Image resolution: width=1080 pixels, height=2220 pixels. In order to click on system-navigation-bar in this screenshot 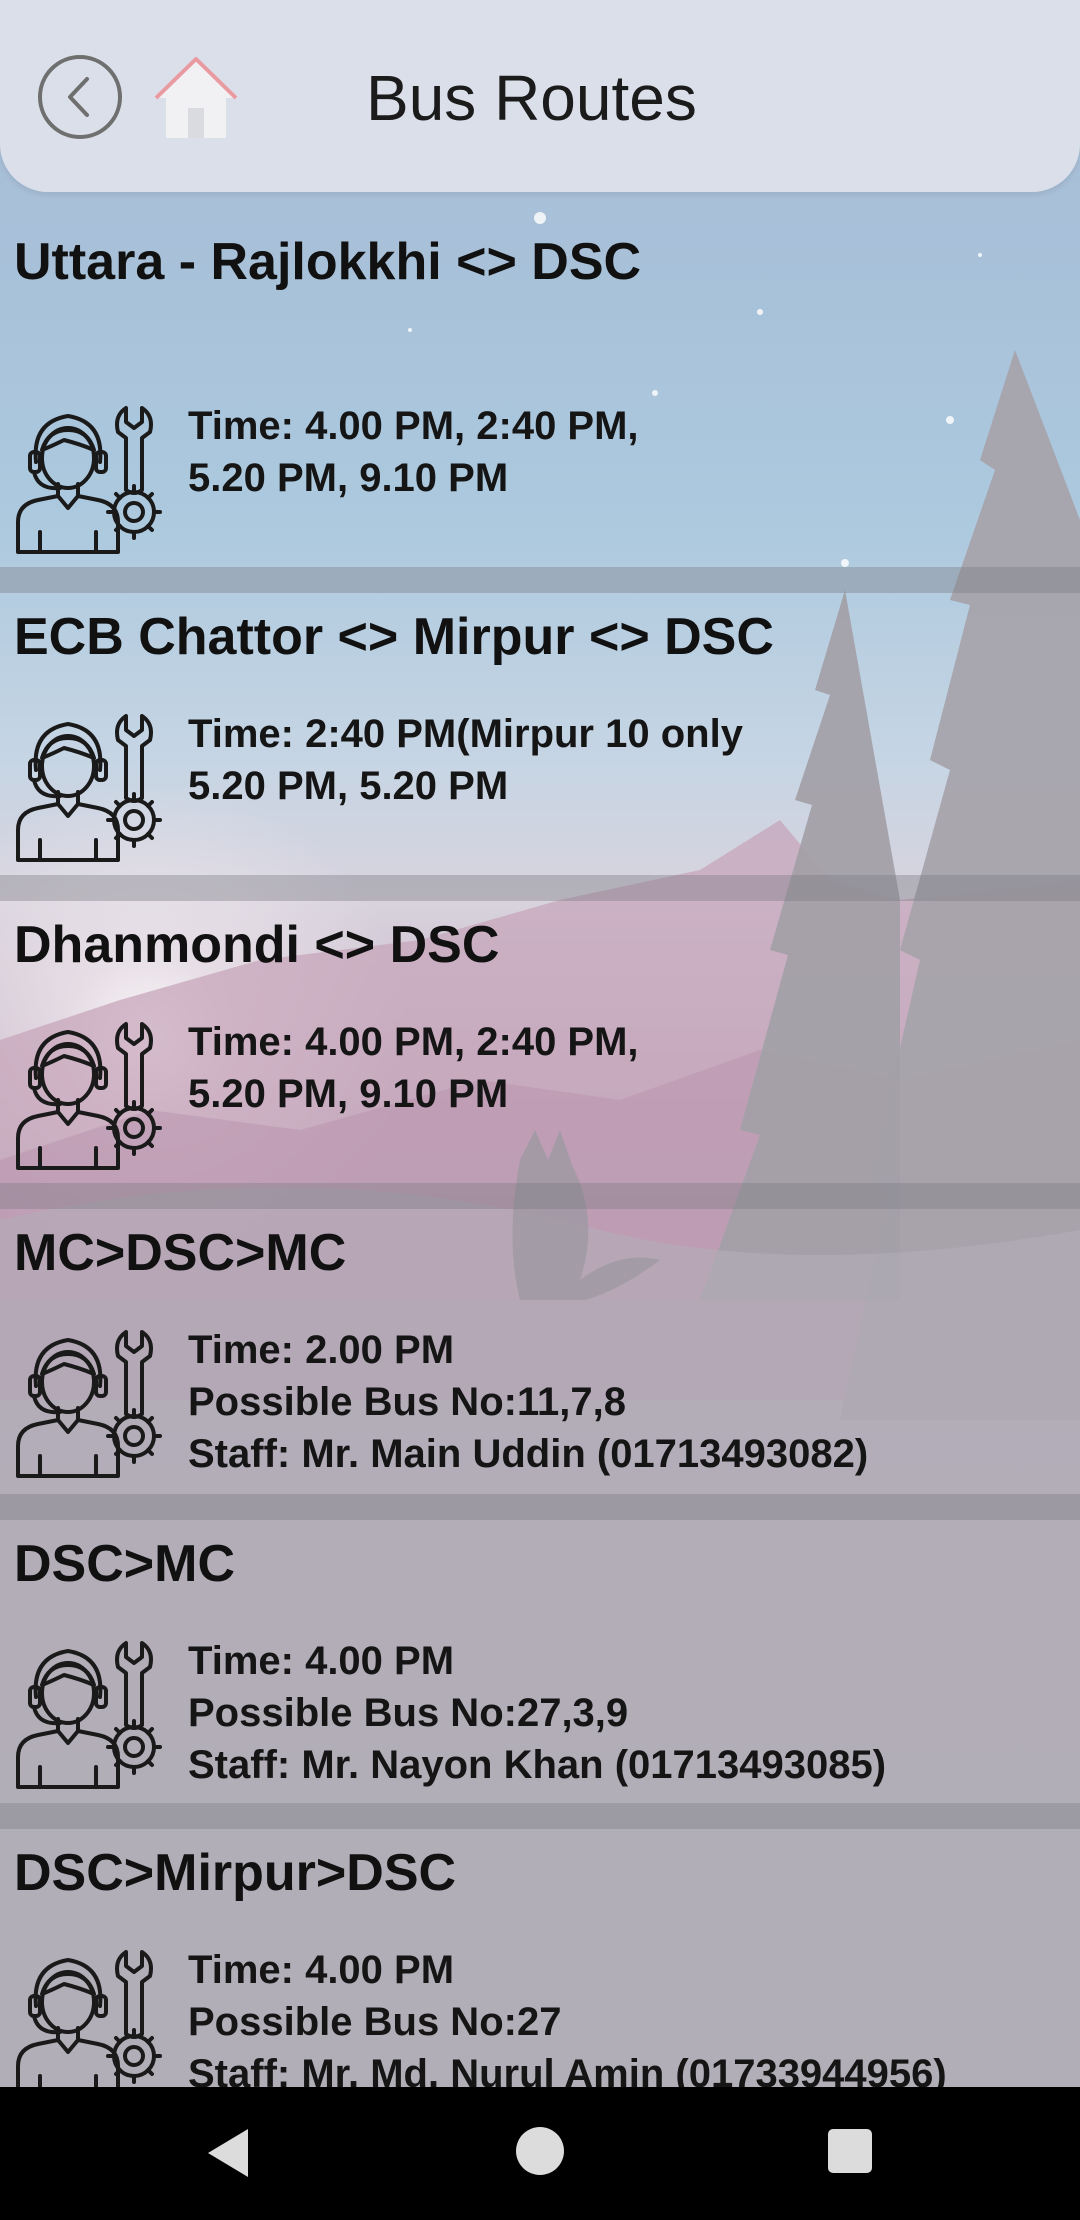, I will do `click(540, 2153)`.